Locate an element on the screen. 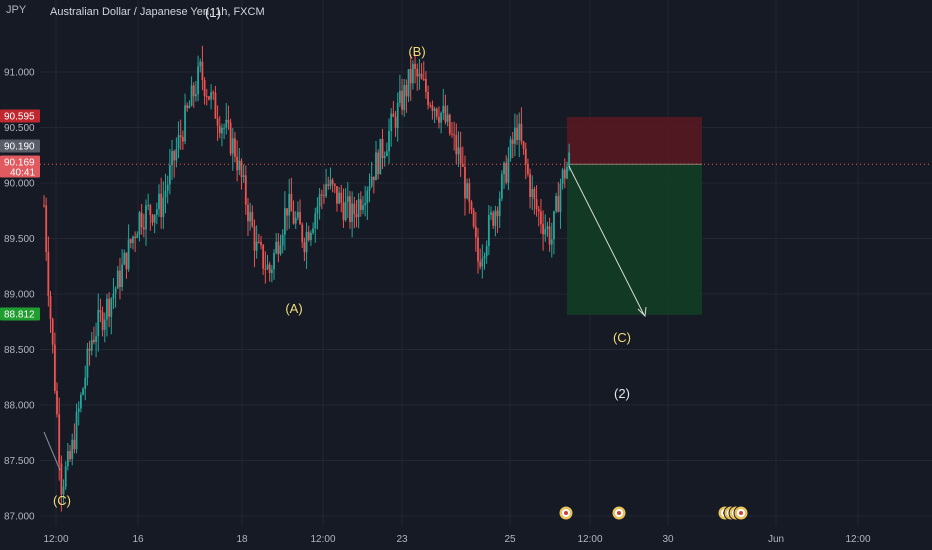  wave-label: (A) is located at coordinates (293, 308).